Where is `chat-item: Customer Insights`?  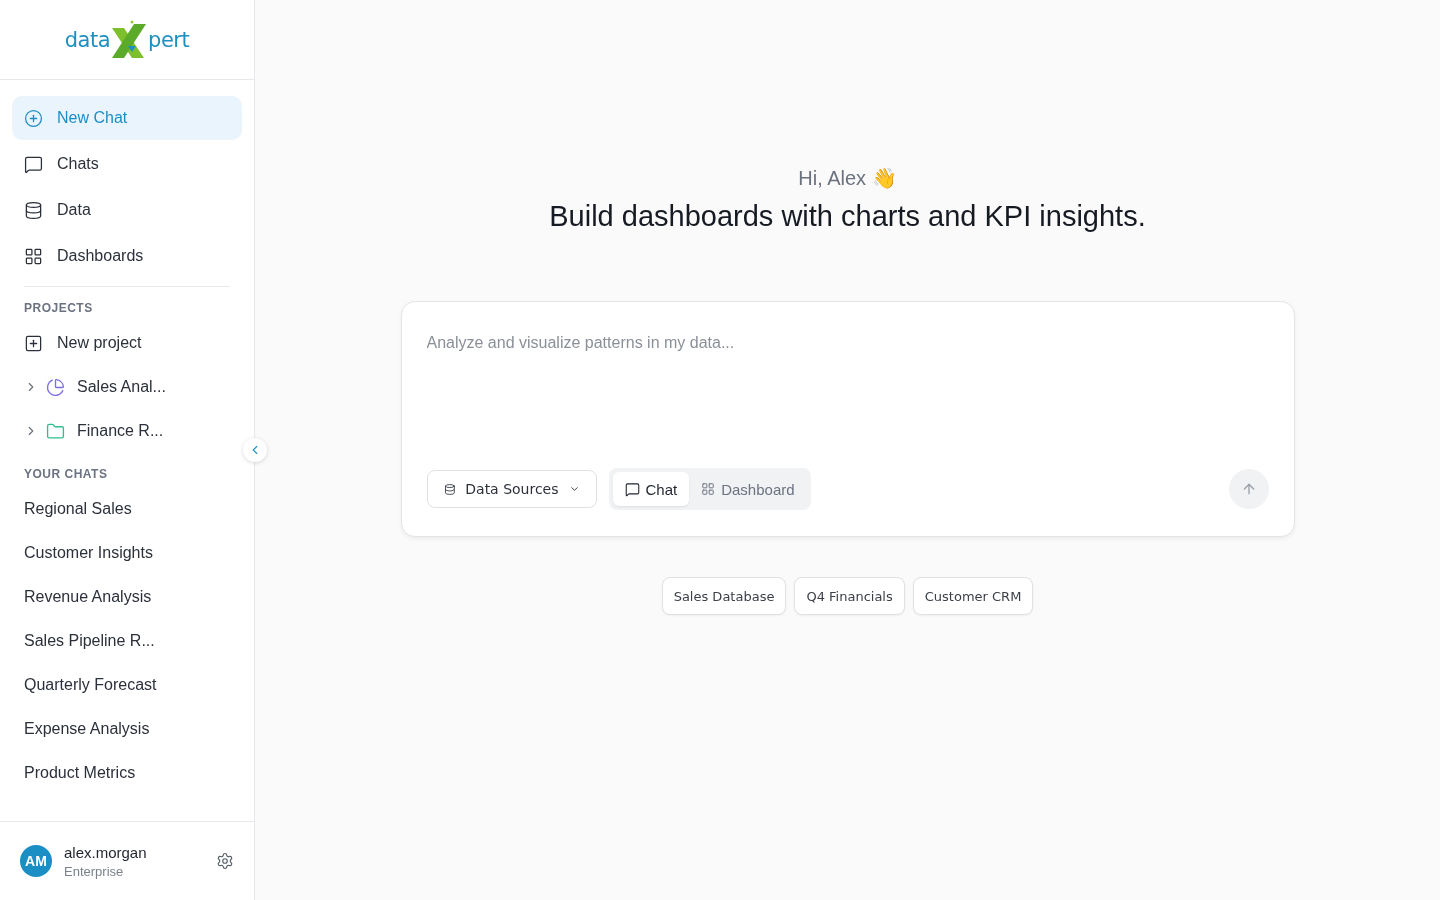
chat-item: Customer Insights is located at coordinates (127, 553).